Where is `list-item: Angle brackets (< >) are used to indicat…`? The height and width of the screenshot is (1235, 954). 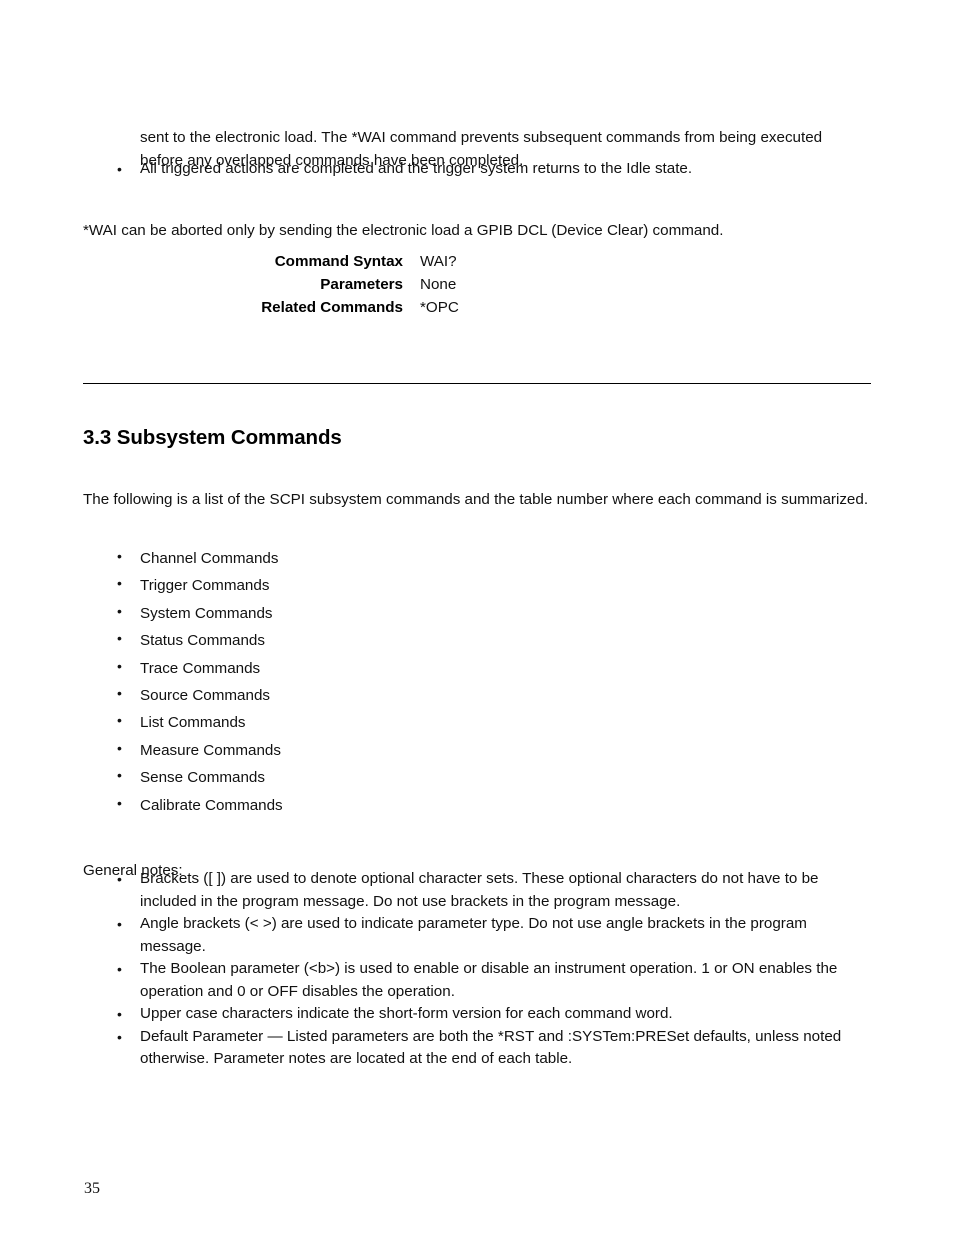 list-item: Angle brackets (< >) are used to indicat… is located at coordinates (491, 935).